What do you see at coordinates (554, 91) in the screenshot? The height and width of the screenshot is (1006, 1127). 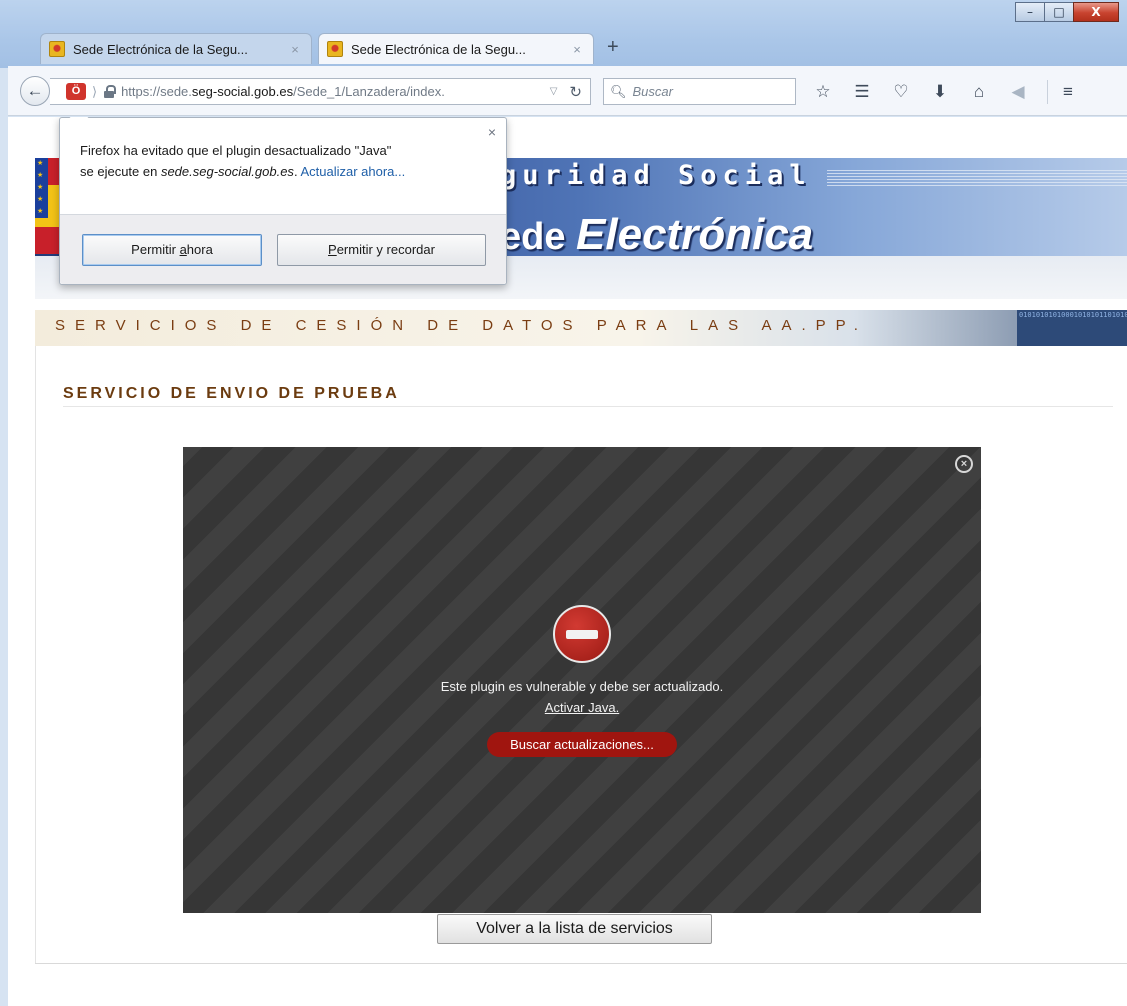 I see `url-dropdown-icon: ▽` at bounding box center [554, 91].